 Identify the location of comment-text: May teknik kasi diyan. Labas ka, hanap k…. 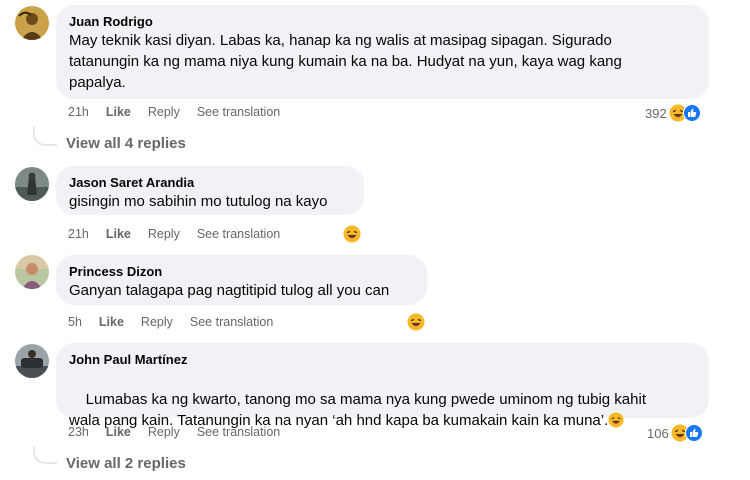
(345, 61).